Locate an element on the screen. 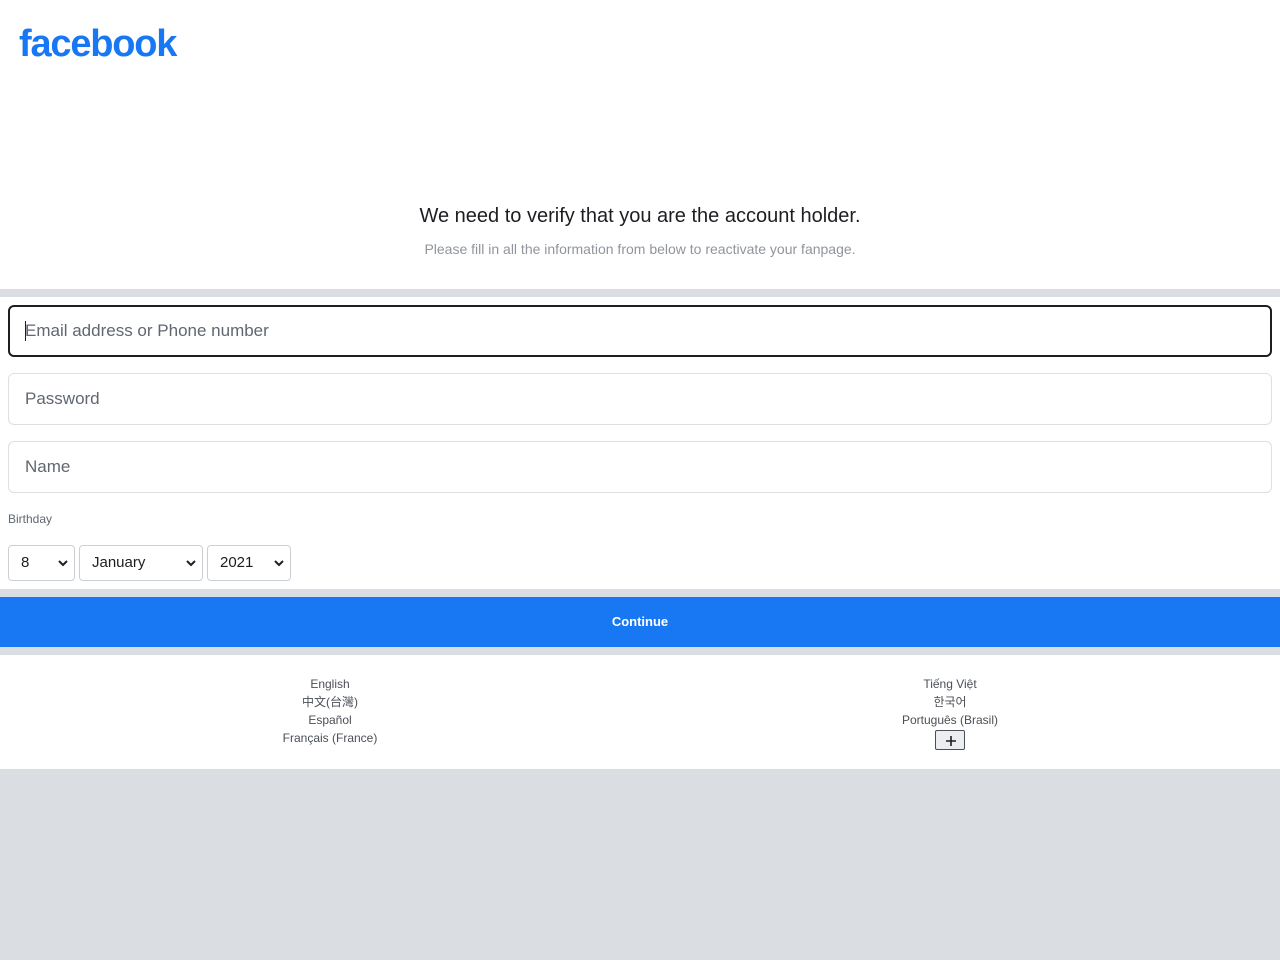  text-caret is located at coordinates (25, 331).